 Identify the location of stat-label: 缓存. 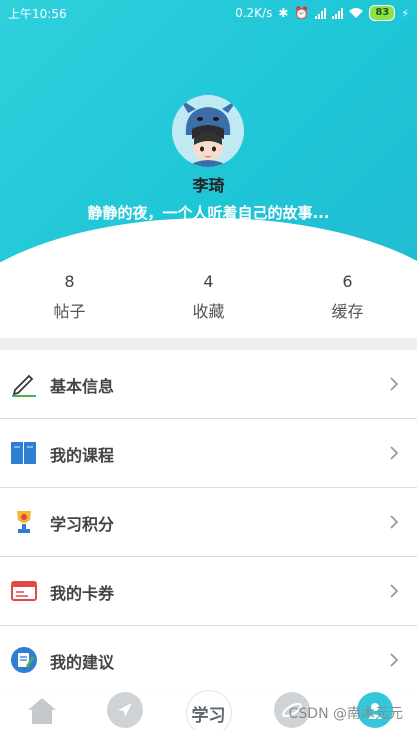
(347, 311).